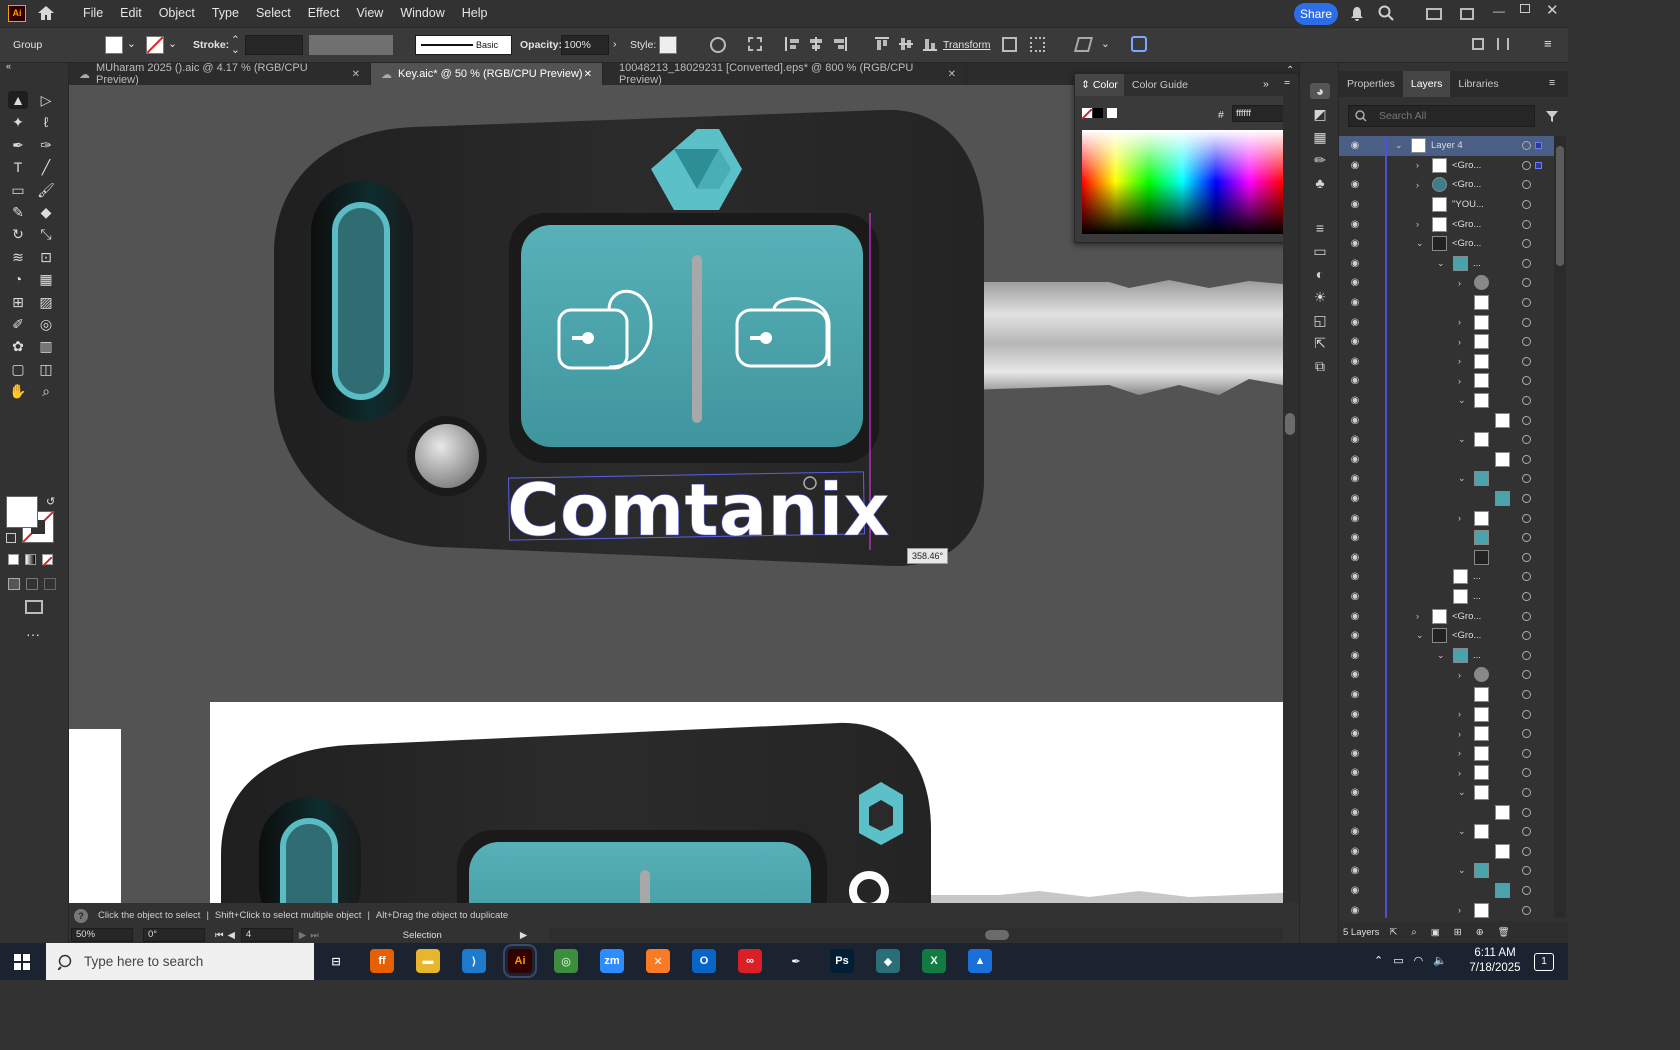 Image resolution: width=1680 pixels, height=1050 pixels. I want to click on panel-tab-layers: Layers, so click(1426, 84).